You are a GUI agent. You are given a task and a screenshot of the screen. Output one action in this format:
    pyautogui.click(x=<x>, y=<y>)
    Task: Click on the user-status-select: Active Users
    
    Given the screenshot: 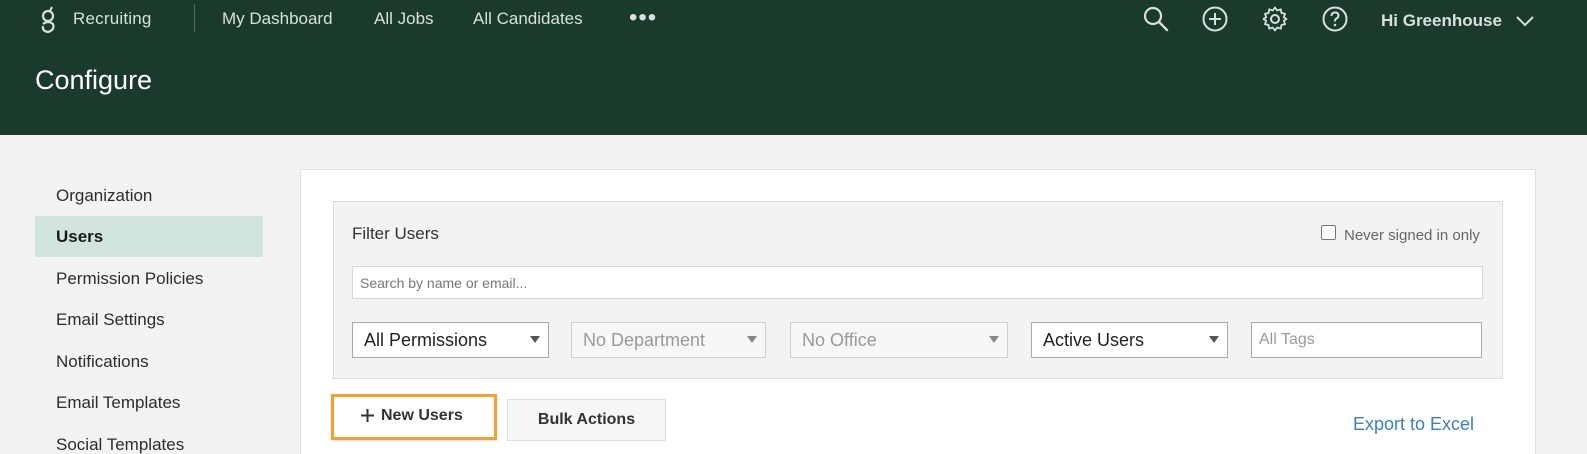 What is the action you would take?
    pyautogui.click(x=1129, y=340)
    